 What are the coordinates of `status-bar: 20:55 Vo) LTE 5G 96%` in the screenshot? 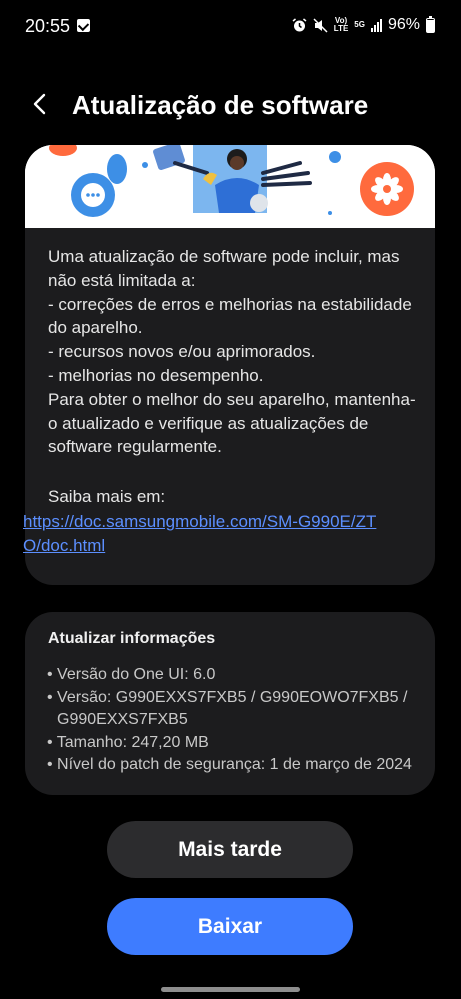 It's located at (230, 26).